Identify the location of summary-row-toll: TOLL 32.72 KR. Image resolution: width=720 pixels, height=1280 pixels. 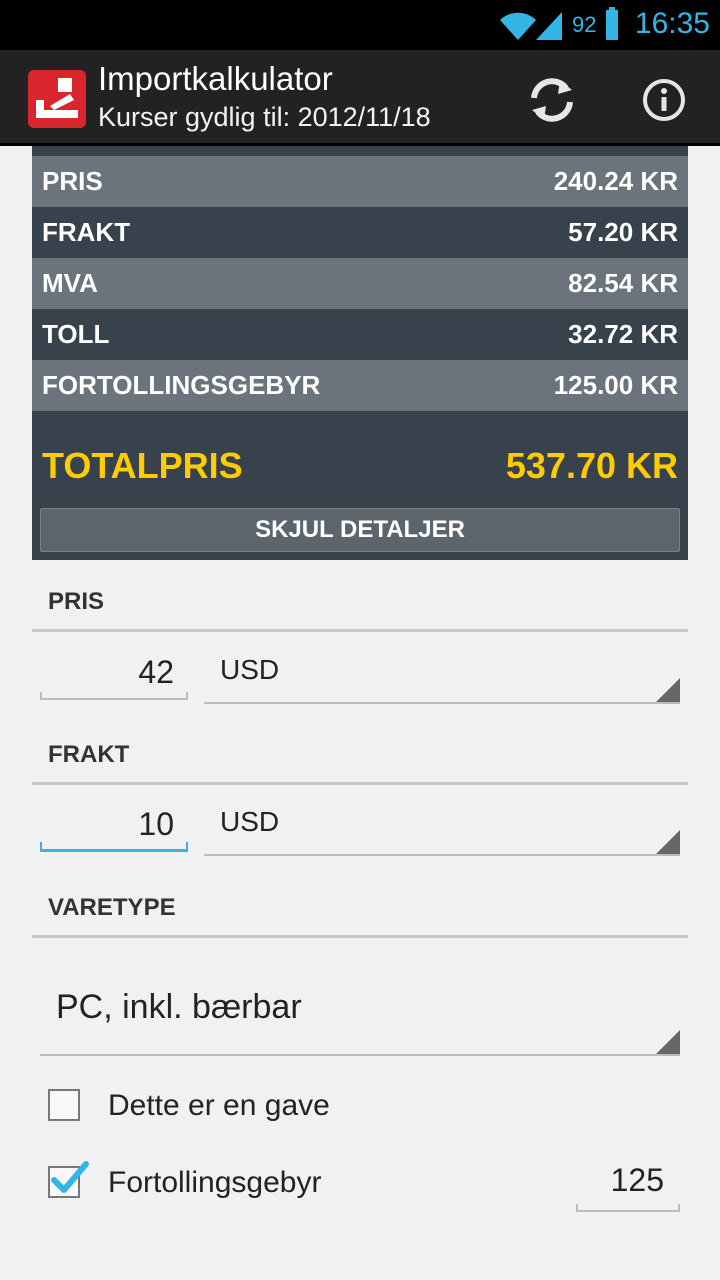
(360, 334).